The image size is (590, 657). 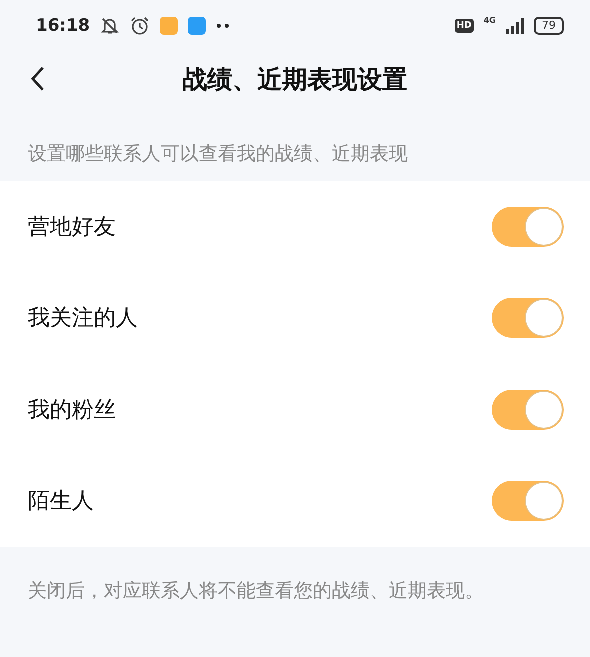 What do you see at coordinates (72, 410) in the screenshot?
I see `setting-label: 我的粉丝` at bounding box center [72, 410].